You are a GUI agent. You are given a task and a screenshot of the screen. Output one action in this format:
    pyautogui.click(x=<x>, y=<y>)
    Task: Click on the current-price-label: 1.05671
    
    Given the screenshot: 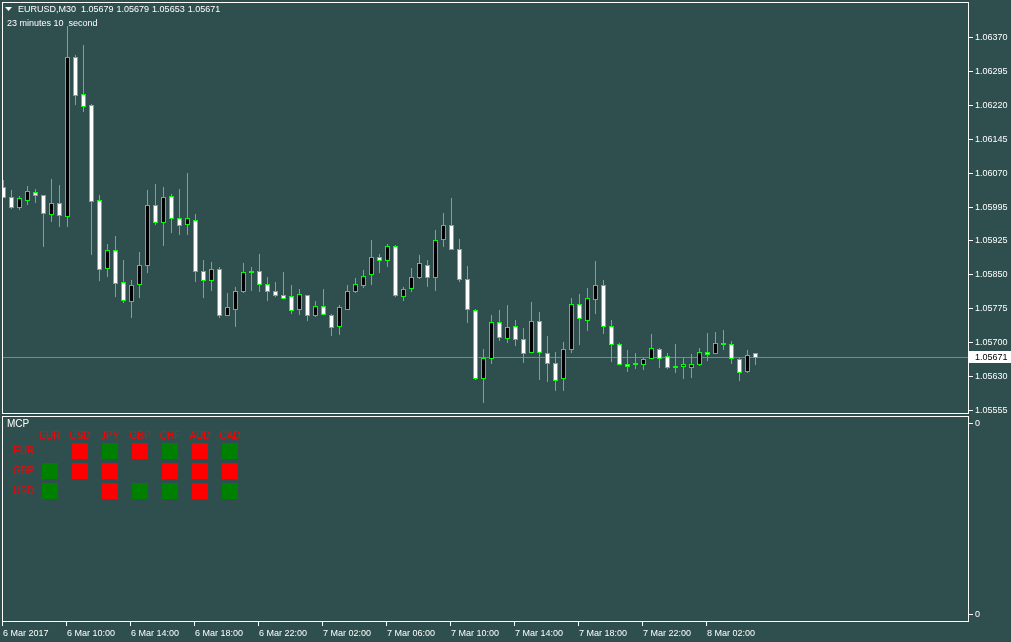 What is the action you would take?
    pyautogui.click(x=990, y=357)
    